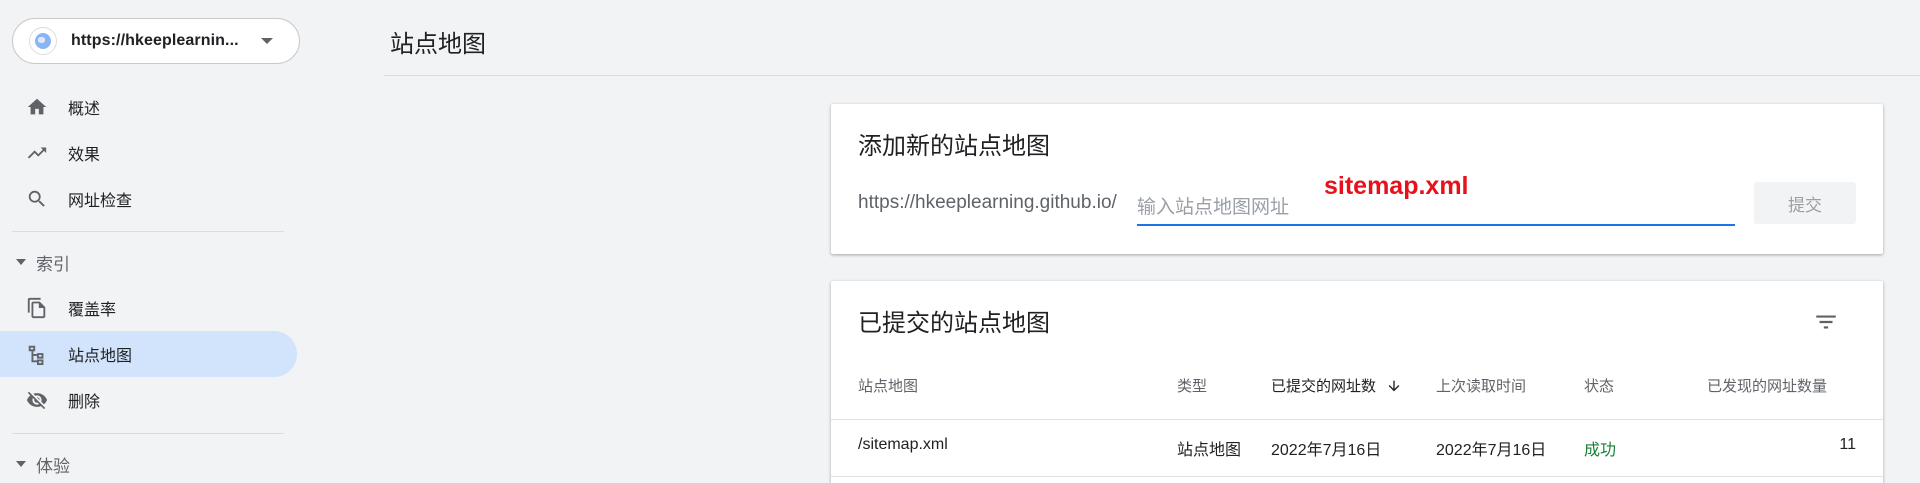 This screenshot has width=1920, height=483. What do you see at coordinates (954, 146) in the screenshot?
I see `add-sitemap-title: 添加新的站点地图` at bounding box center [954, 146].